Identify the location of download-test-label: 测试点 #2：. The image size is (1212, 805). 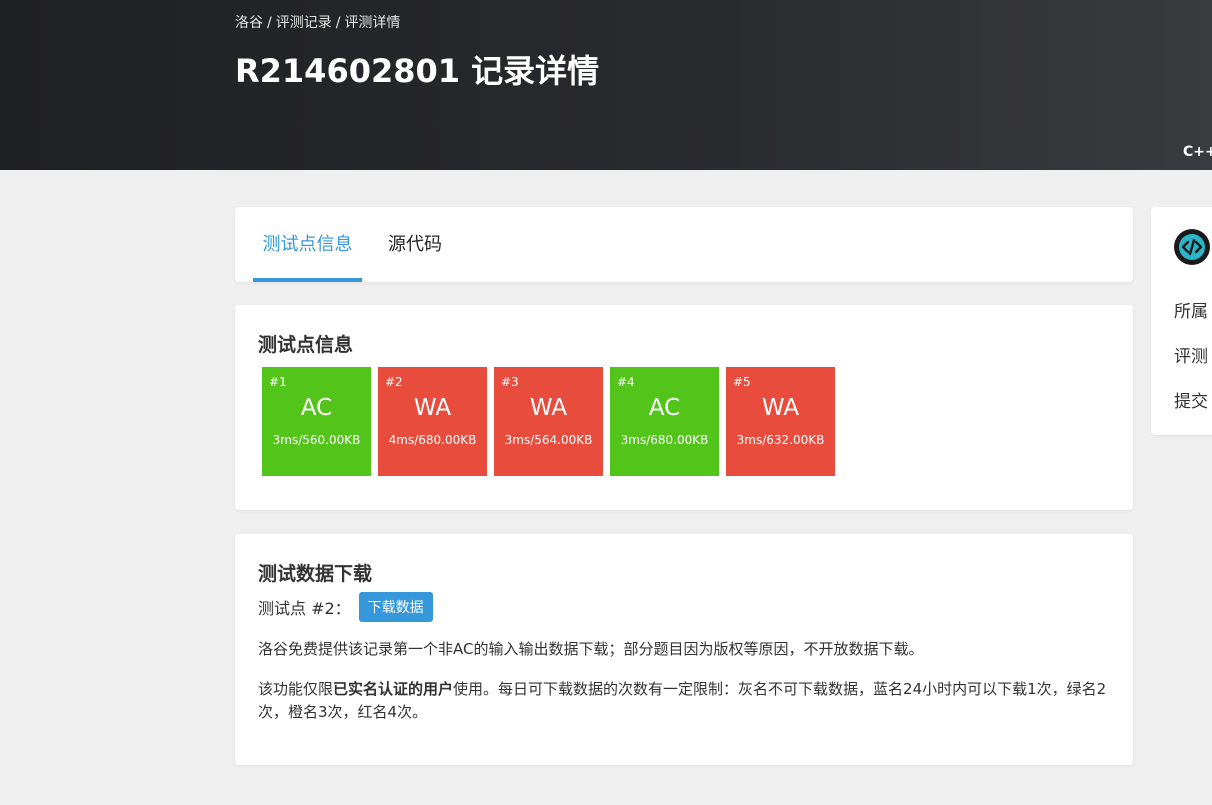
(304, 608).